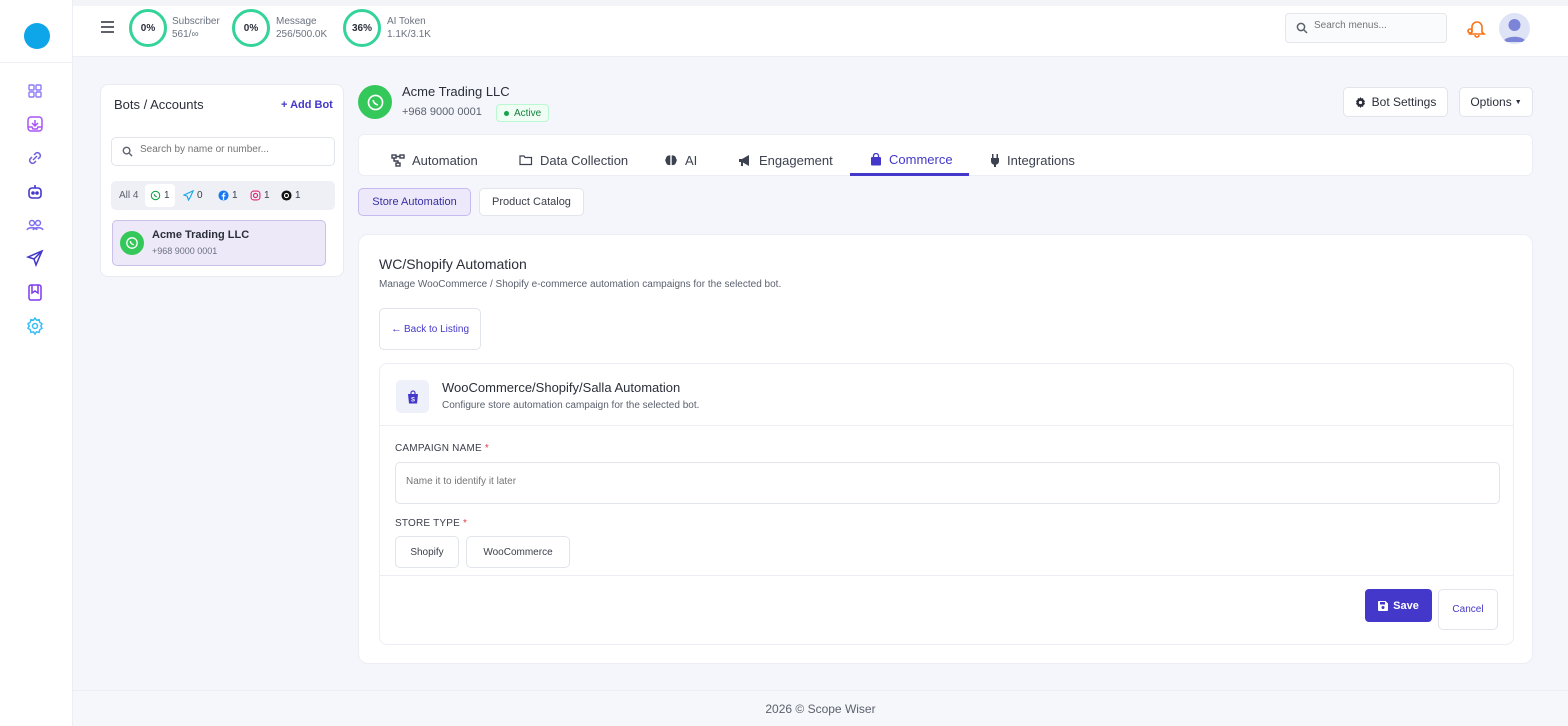 The width and height of the screenshot is (1568, 726). Describe the element at coordinates (506, 113) in the screenshot. I see `status-dot` at that location.